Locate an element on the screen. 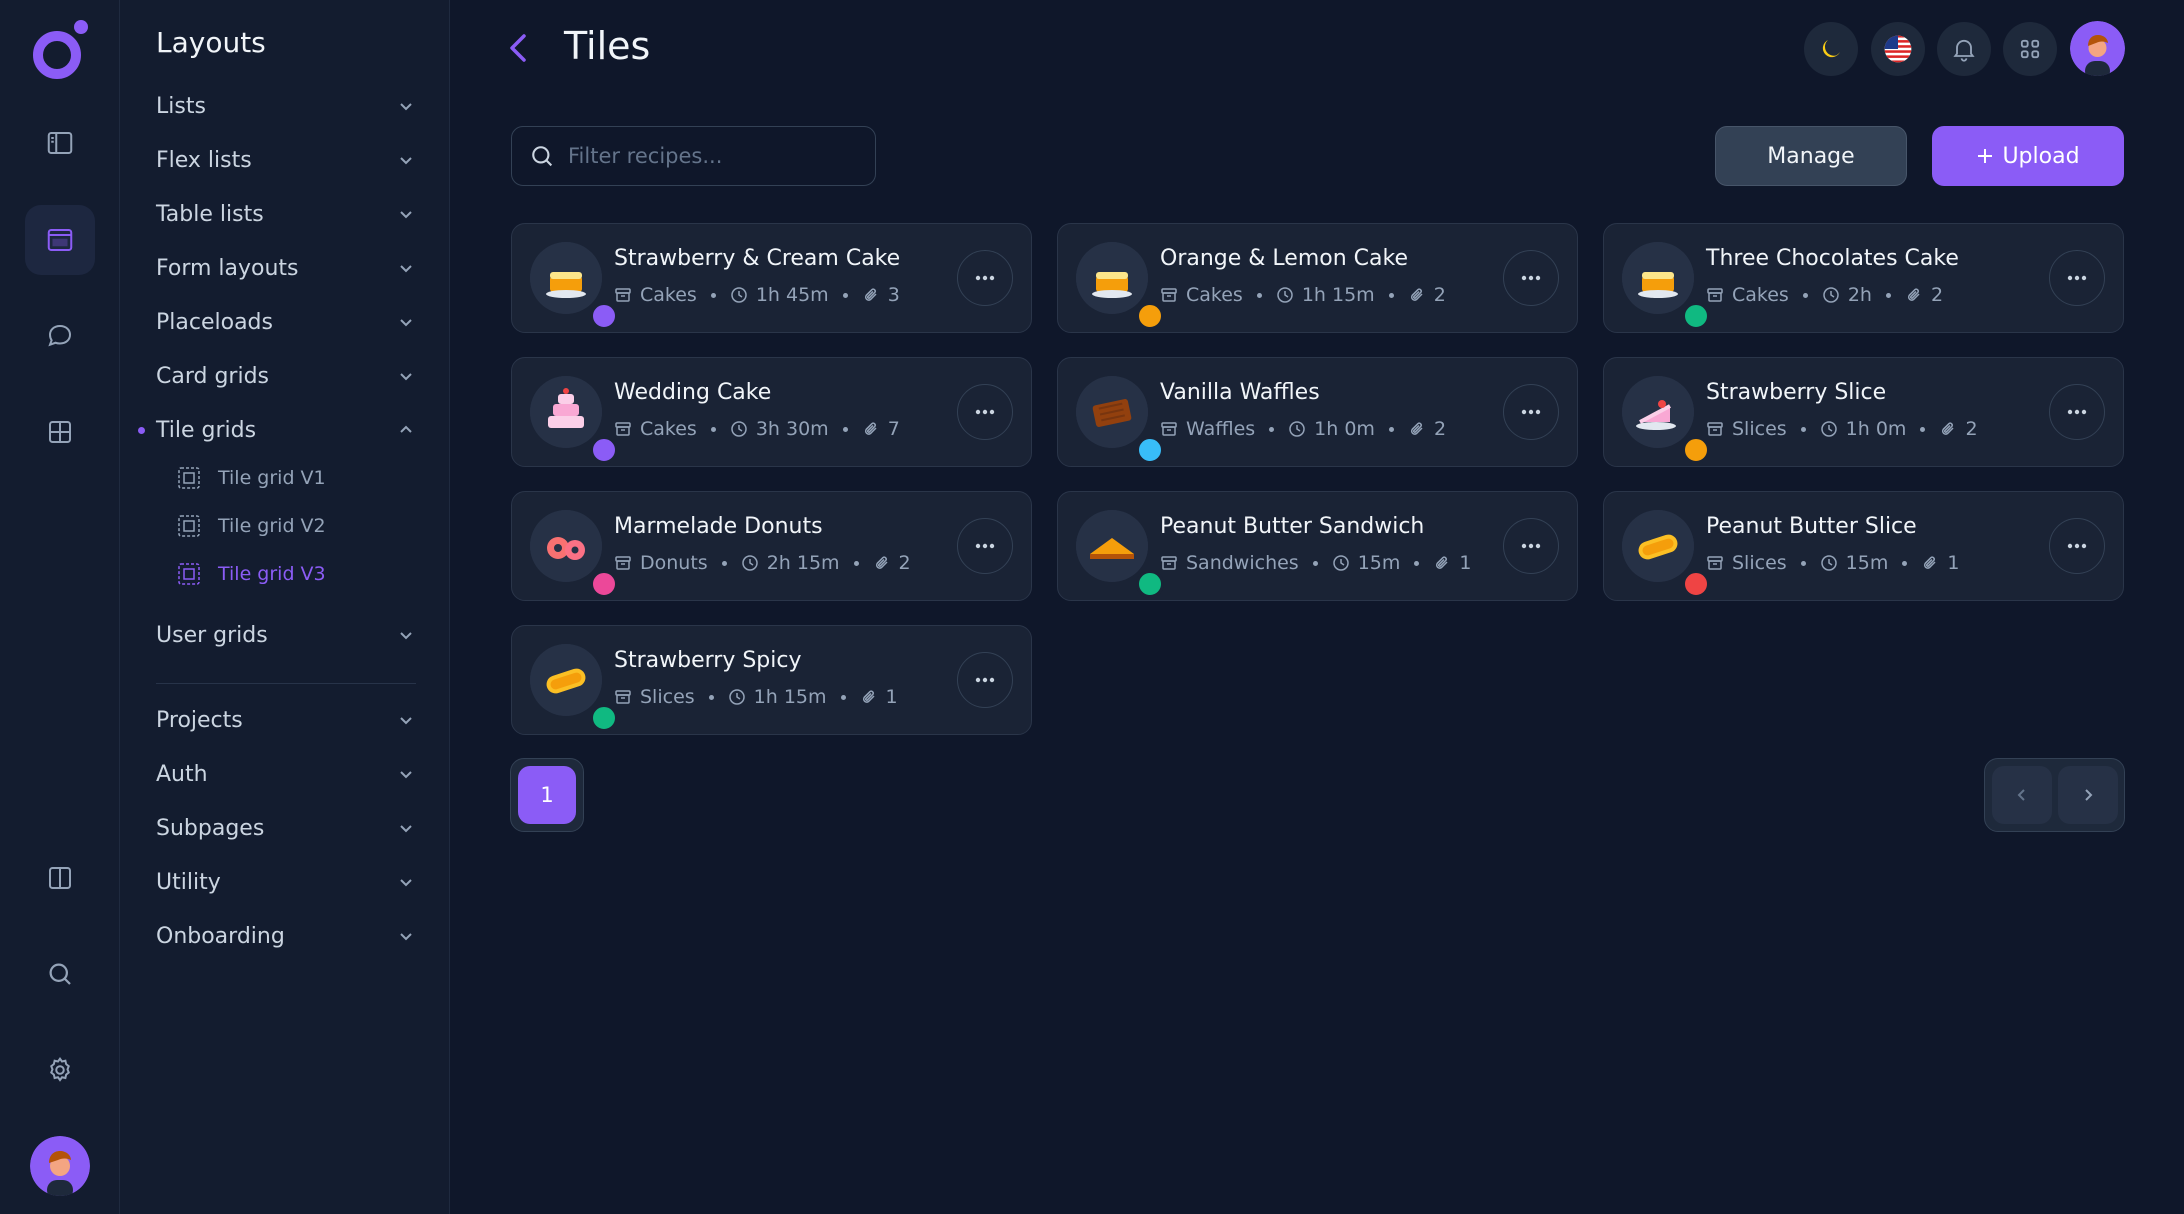 The width and height of the screenshot is (2184, 1214). sidebar-item-projects: Projects is located at coordinates (286, 720).